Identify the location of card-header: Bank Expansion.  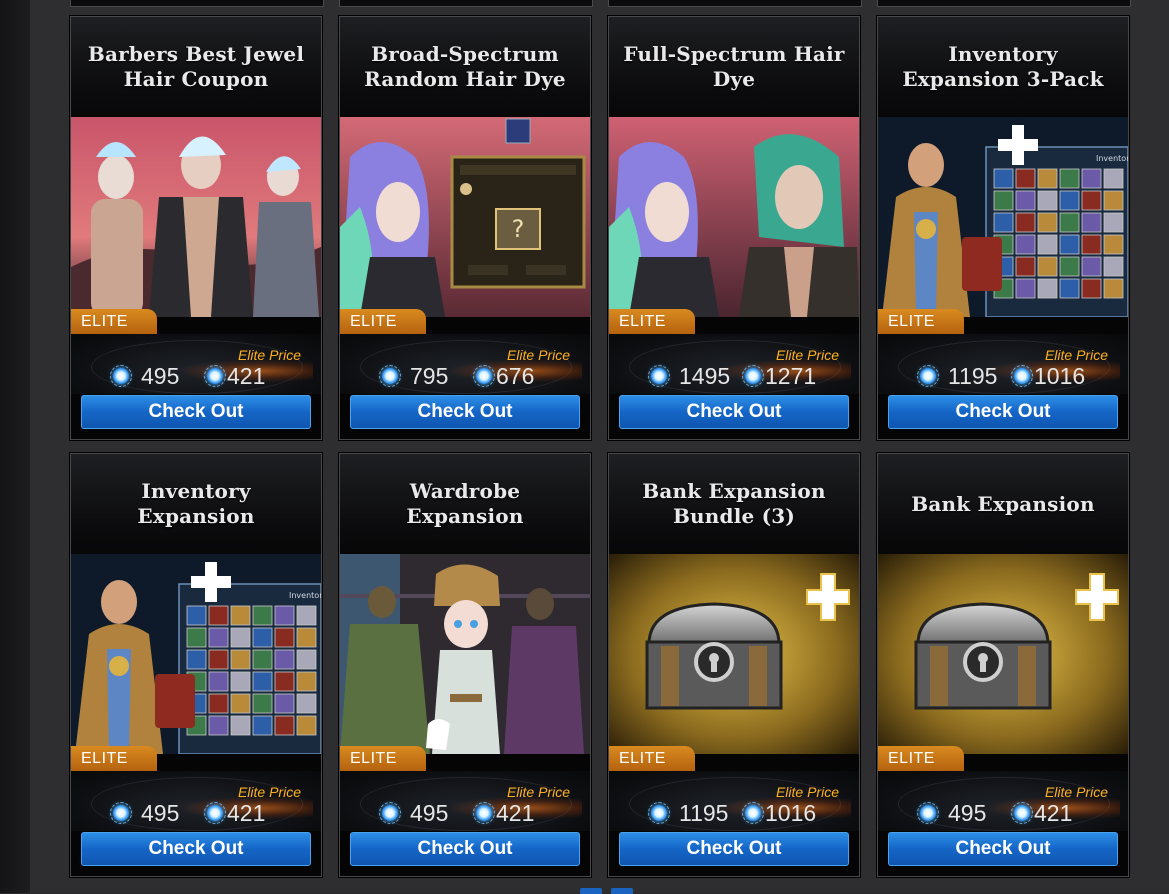
(1003, 504).